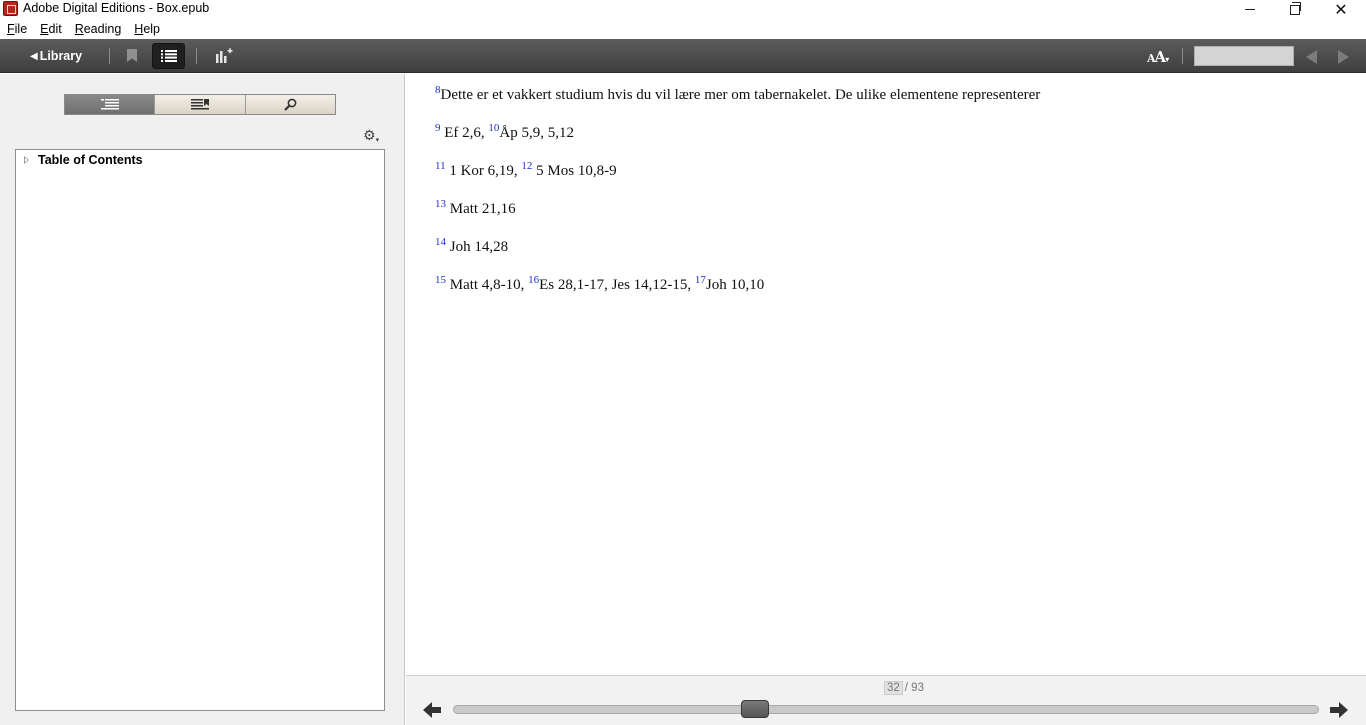 This screenshot has height=725, width=1366. What do you see at coordinates (51, 29) in the screenshot?
I see `menu-edit: Edit` at bounding box center [51, 29].